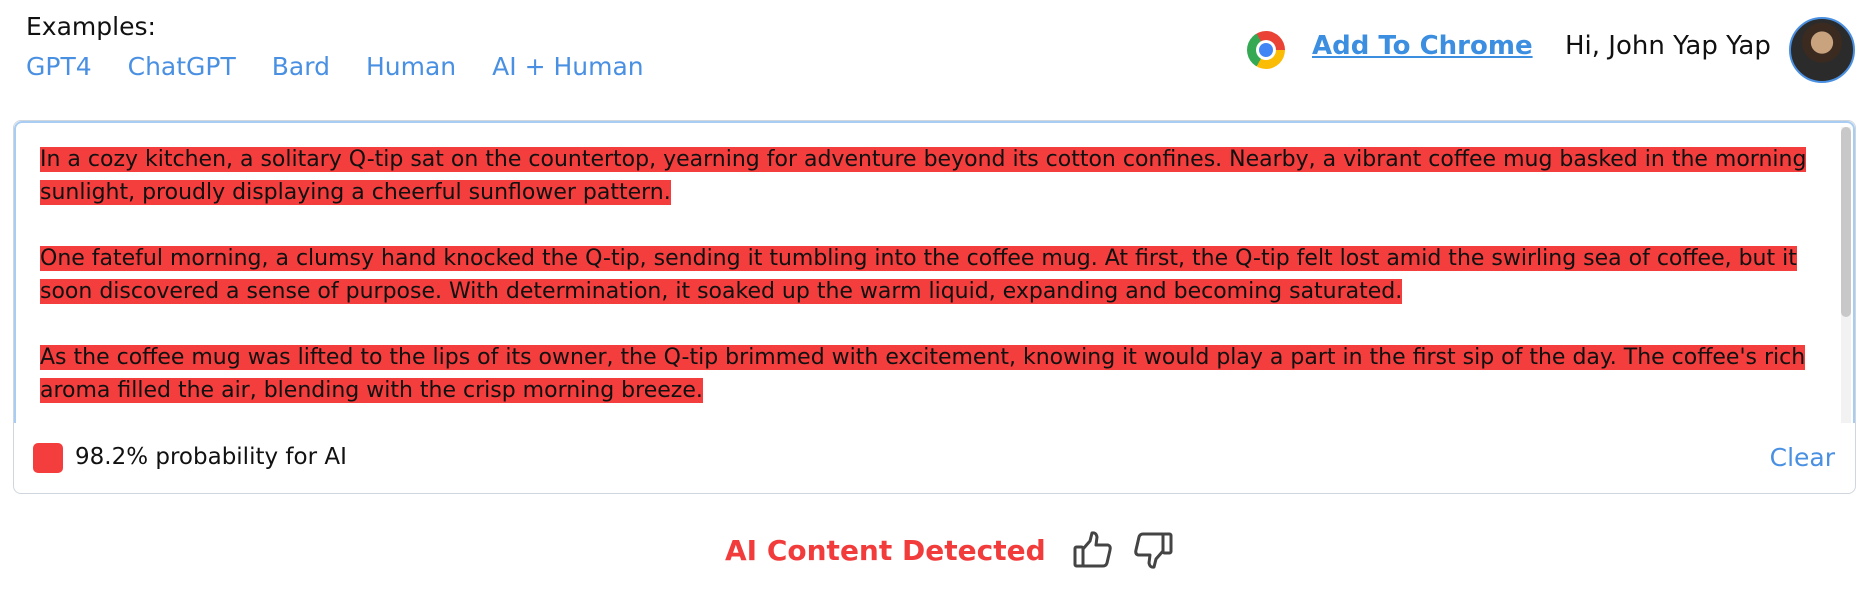 Image resolution: width=1869 pixels, height=592 pixels. I want to click on user-greeting: Hi, John Yap Yap, so click(1668, 46).